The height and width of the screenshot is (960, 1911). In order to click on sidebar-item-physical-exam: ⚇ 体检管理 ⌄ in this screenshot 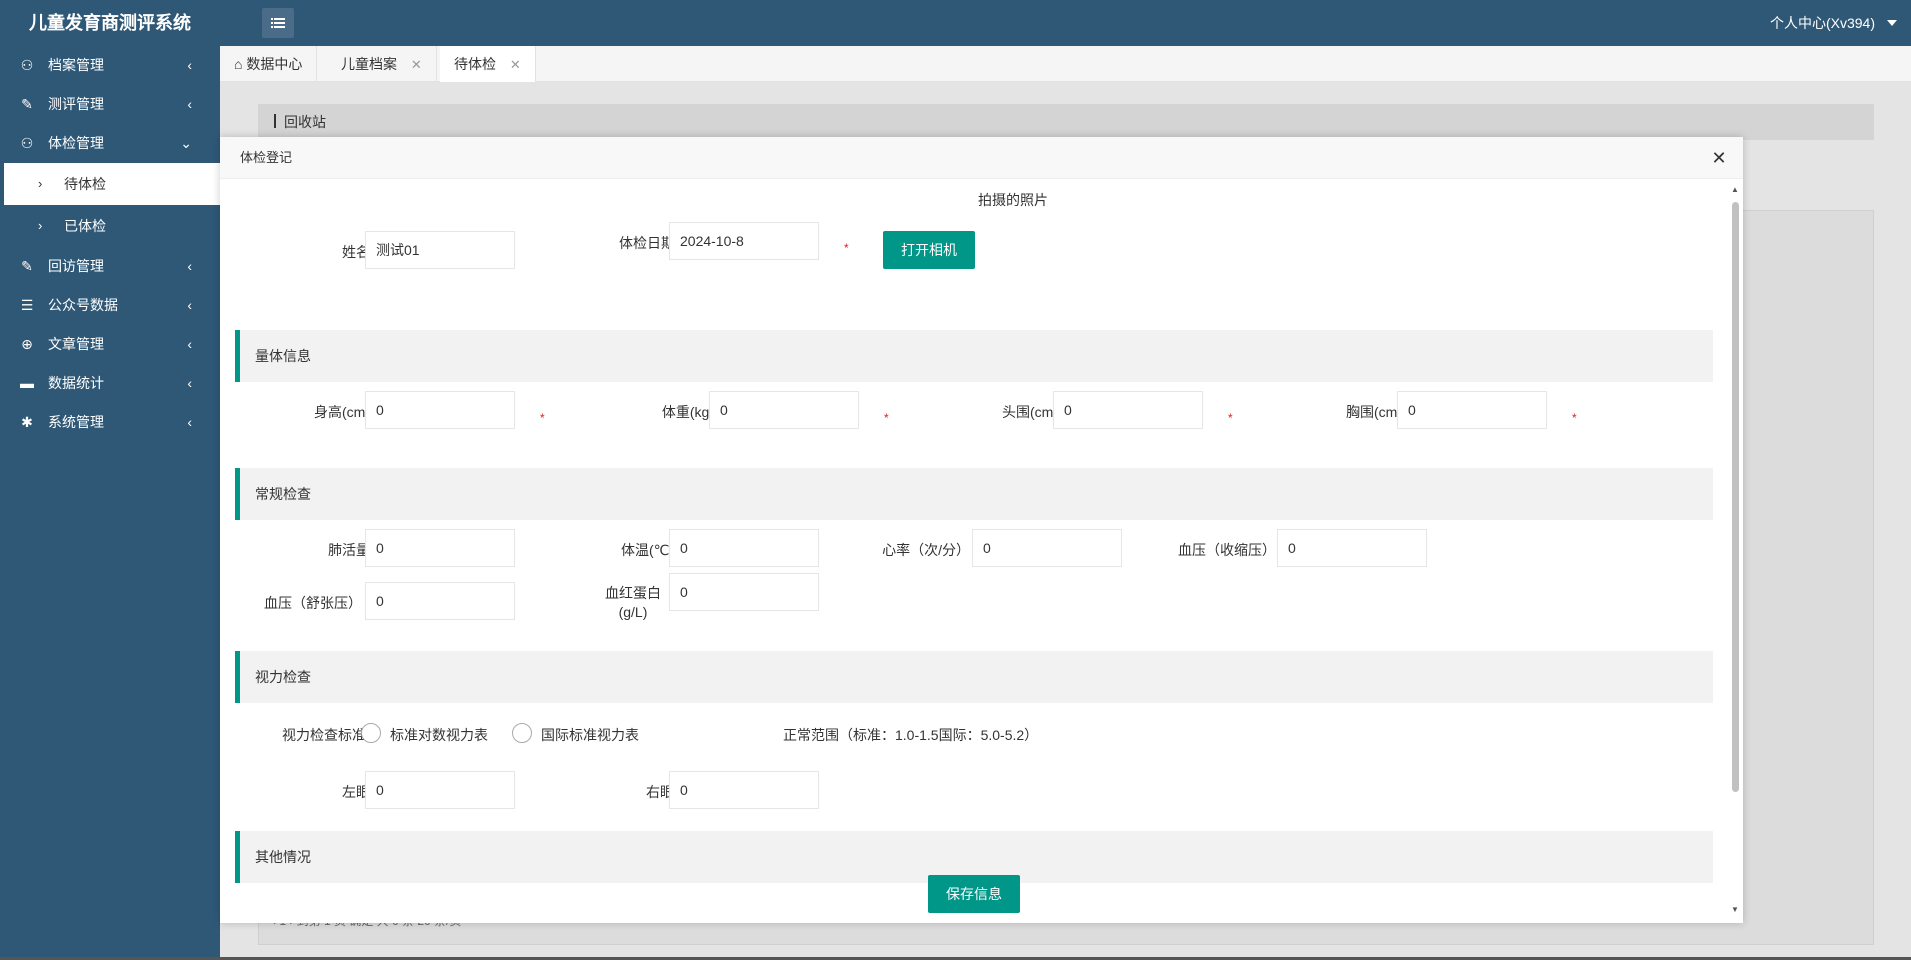, I will do `click(110, 143)`.